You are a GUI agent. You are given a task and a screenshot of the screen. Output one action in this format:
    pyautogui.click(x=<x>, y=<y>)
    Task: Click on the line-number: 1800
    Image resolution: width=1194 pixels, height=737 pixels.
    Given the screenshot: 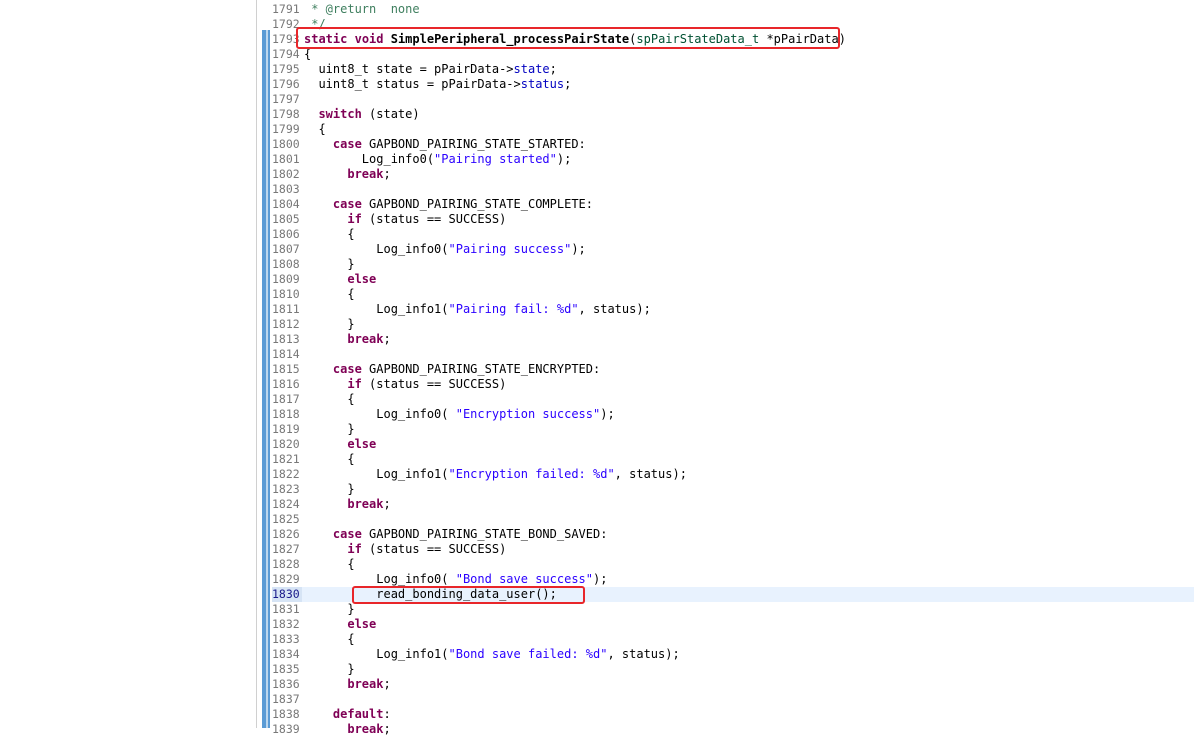 What is the action you would take?
    pyautogui.click(x=286, y=144)
    